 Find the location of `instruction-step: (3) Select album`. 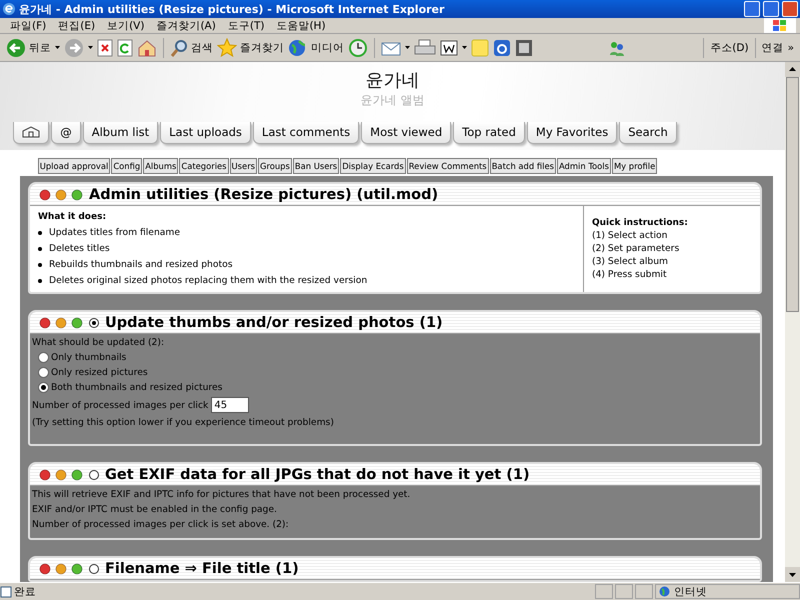

instruction-step: (3) Select album is located at coordinates (672, 261).